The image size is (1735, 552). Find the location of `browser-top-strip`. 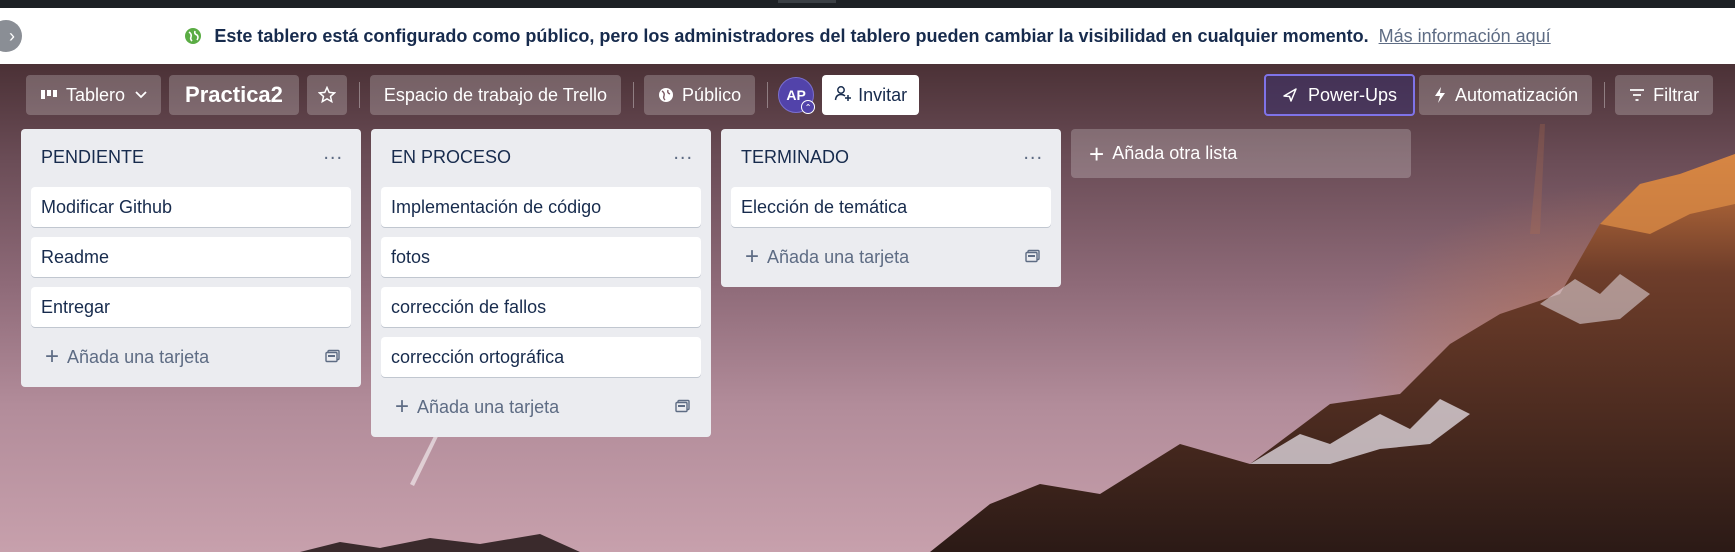

browser-top-strip is located at coordinates (867, 4).